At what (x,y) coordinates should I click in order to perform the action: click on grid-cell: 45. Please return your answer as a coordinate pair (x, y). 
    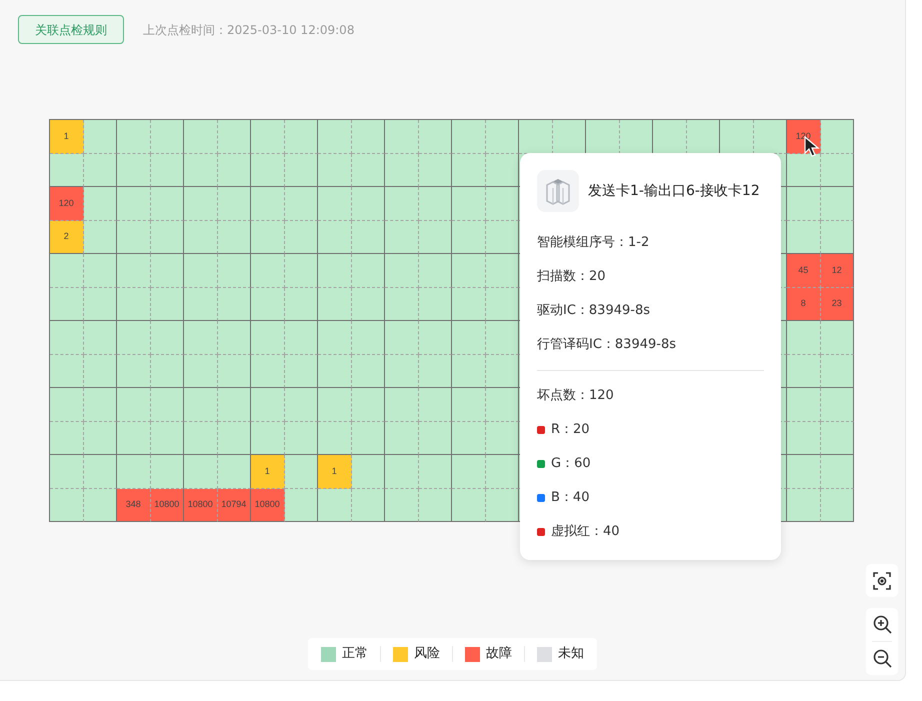
    Looking at the image, I should click on (803, 271).